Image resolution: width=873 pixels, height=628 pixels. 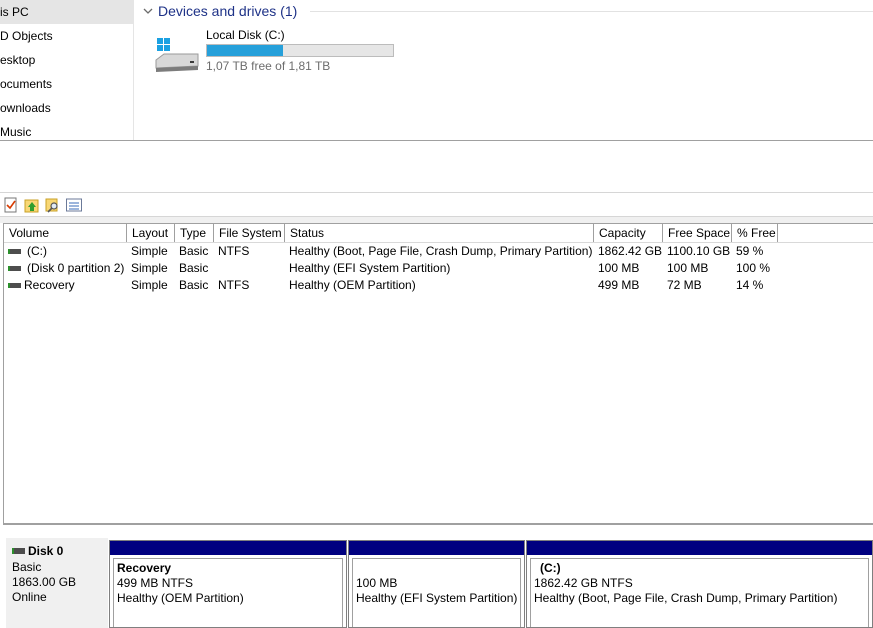 I want to click on cell-percent-free: 100 %, so click(x=753, y=268).